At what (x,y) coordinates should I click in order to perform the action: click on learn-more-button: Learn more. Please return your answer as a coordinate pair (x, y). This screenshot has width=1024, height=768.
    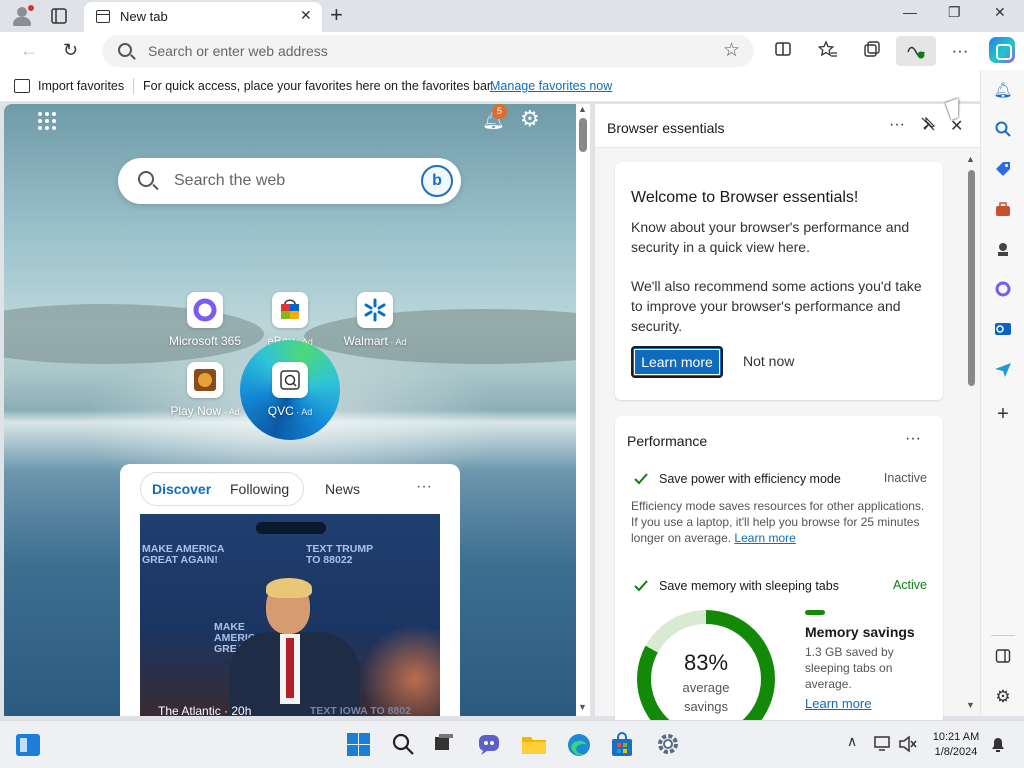
    Looking at the image, I should click on (677, 362).